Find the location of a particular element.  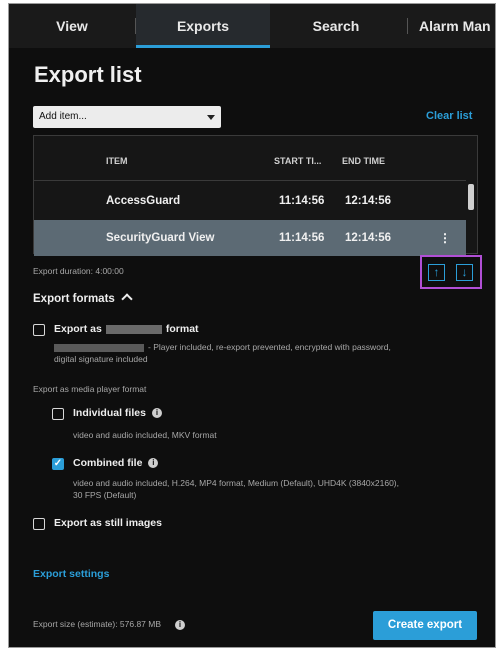

move-up-button: ↑ is located at coordinates (436, 272).